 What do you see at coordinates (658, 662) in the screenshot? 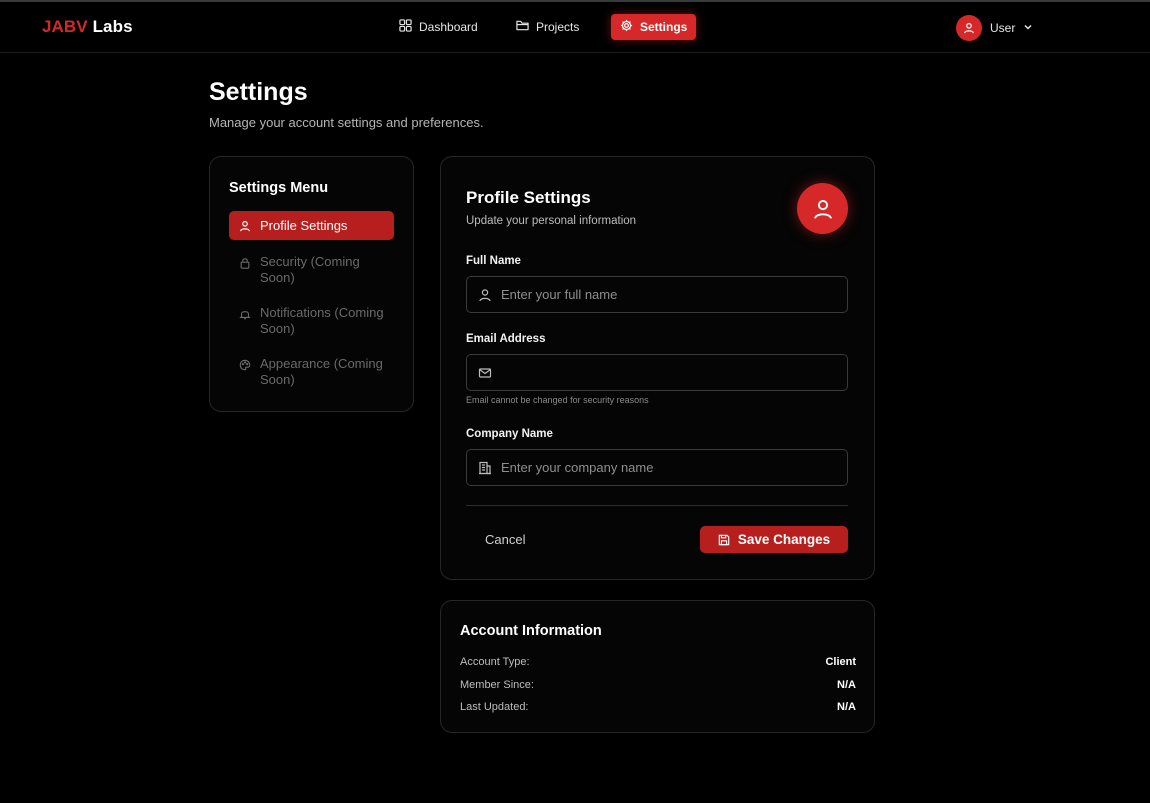
I see `account-row: Account Type: Client` at bounding box center [658, 662].